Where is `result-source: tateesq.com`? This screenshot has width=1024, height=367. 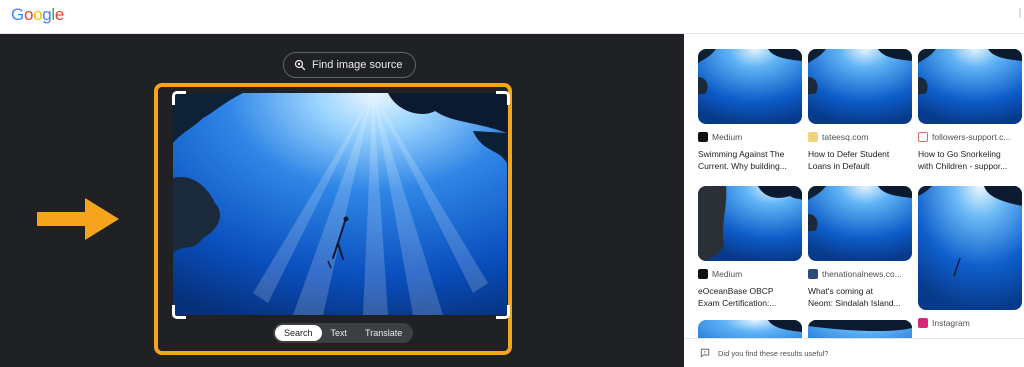
result-source: tateesq.com is located at coordinates (860, 137).